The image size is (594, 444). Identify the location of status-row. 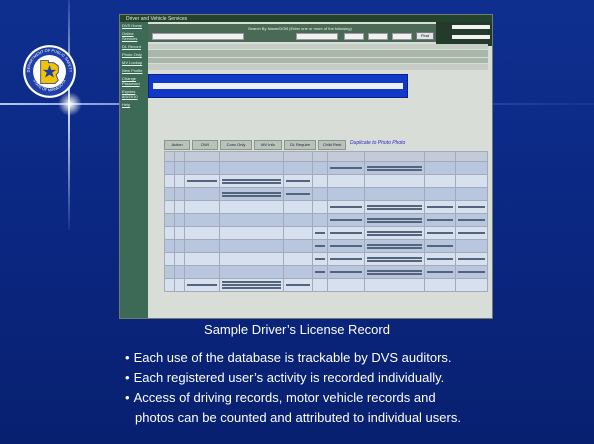
(318, 60).